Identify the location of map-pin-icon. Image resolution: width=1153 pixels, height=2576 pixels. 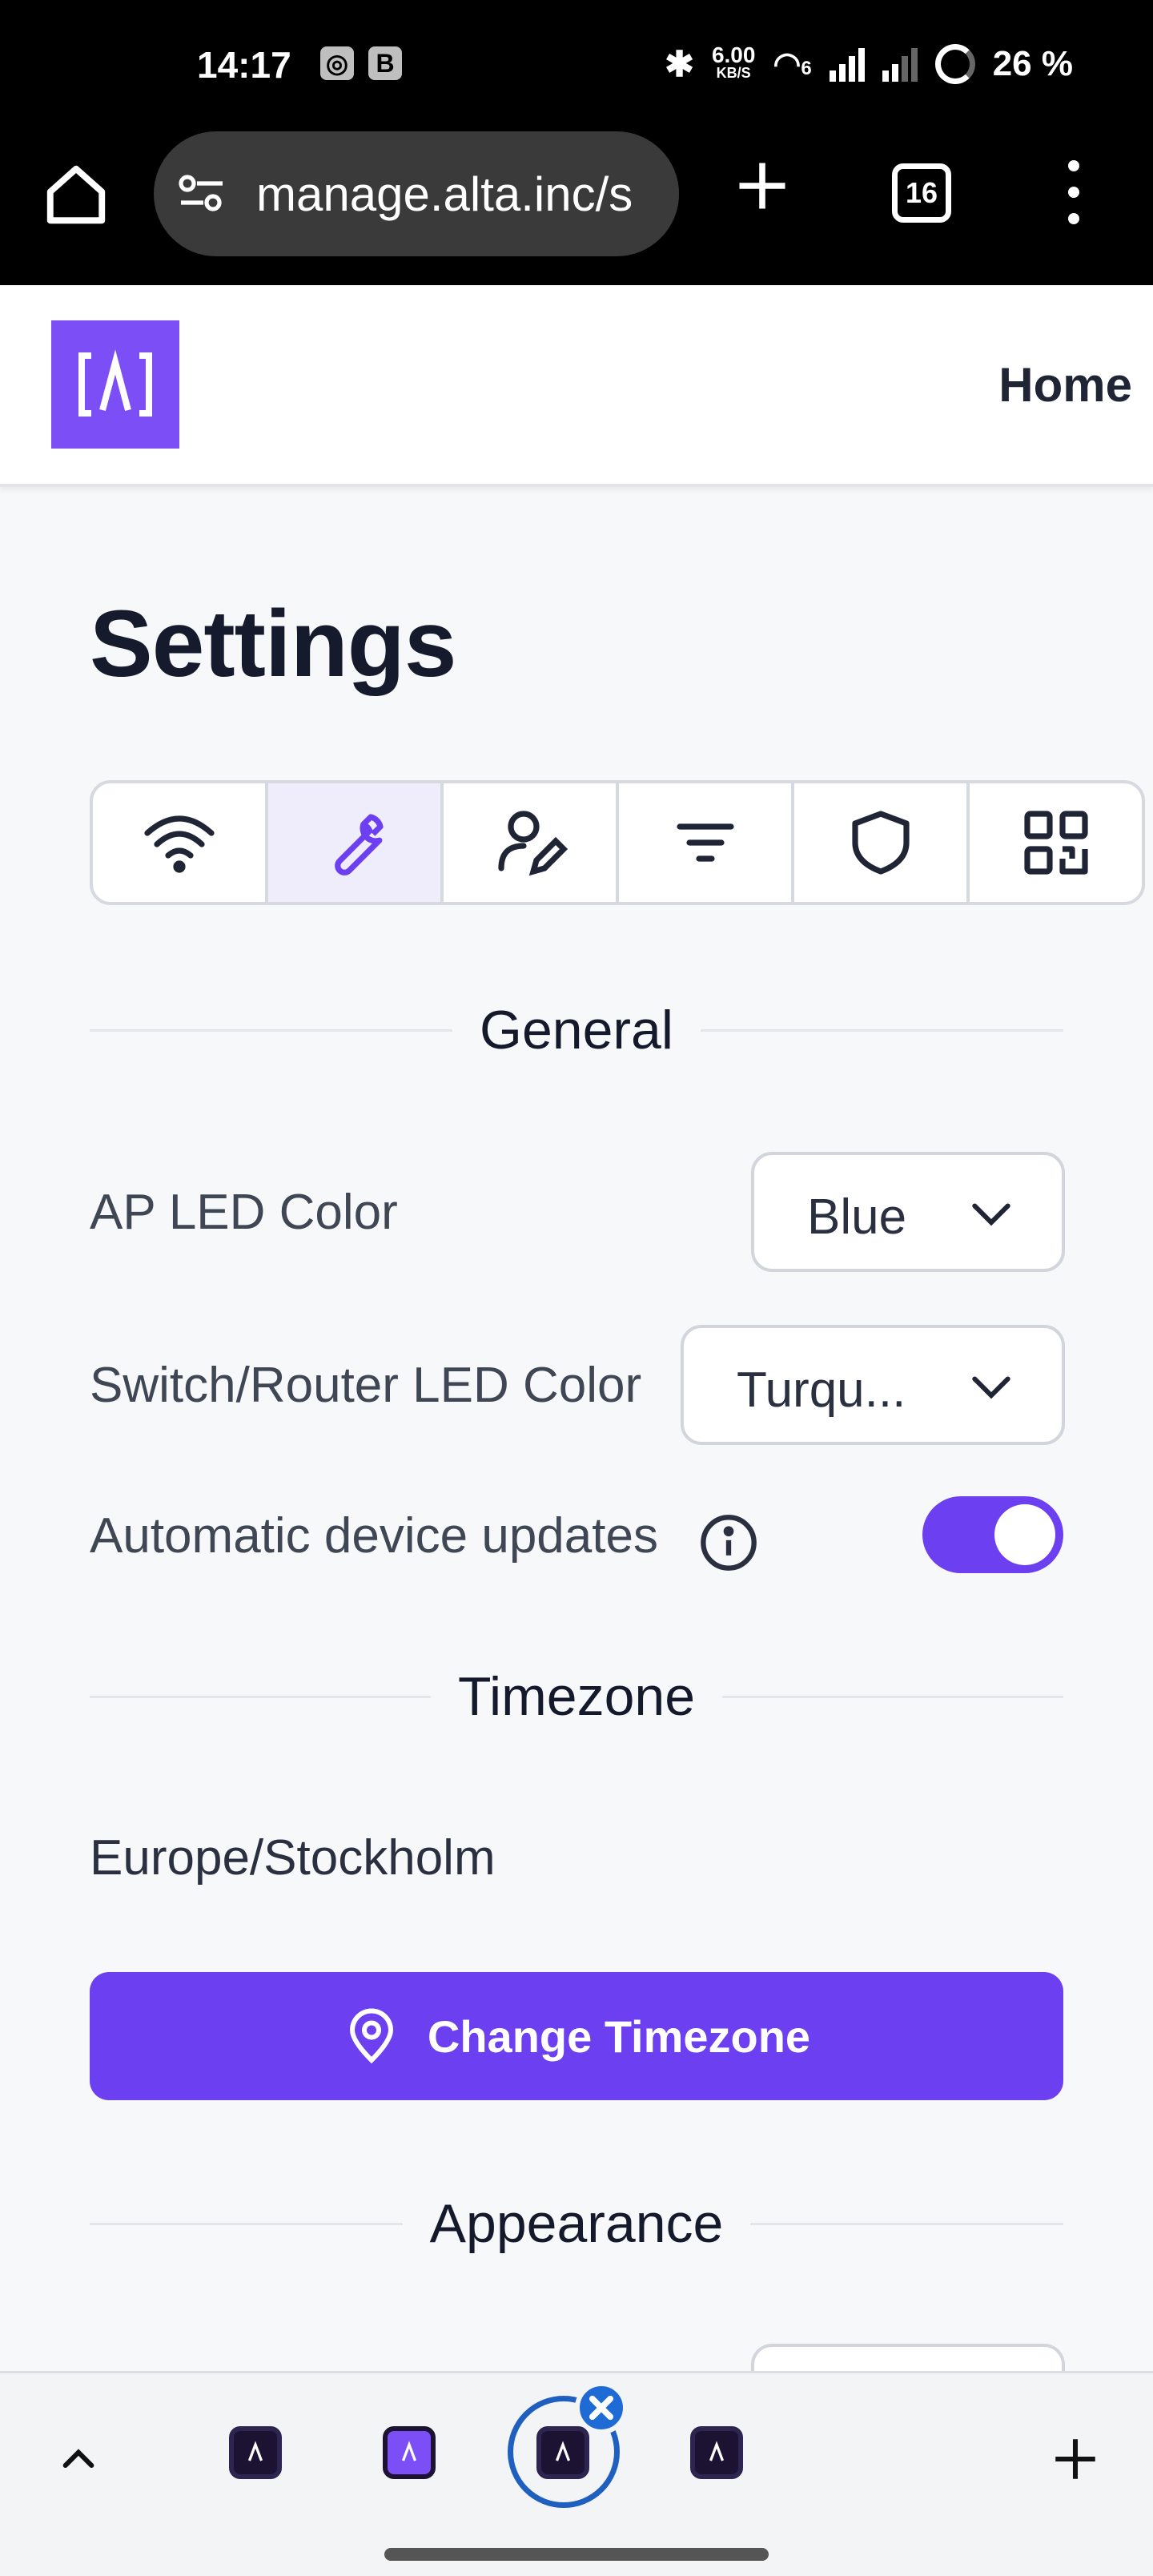
(371, 2036).